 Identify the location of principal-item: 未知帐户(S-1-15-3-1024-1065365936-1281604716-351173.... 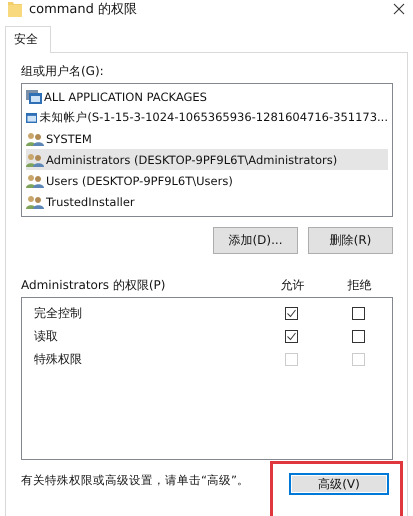
(207, 117).